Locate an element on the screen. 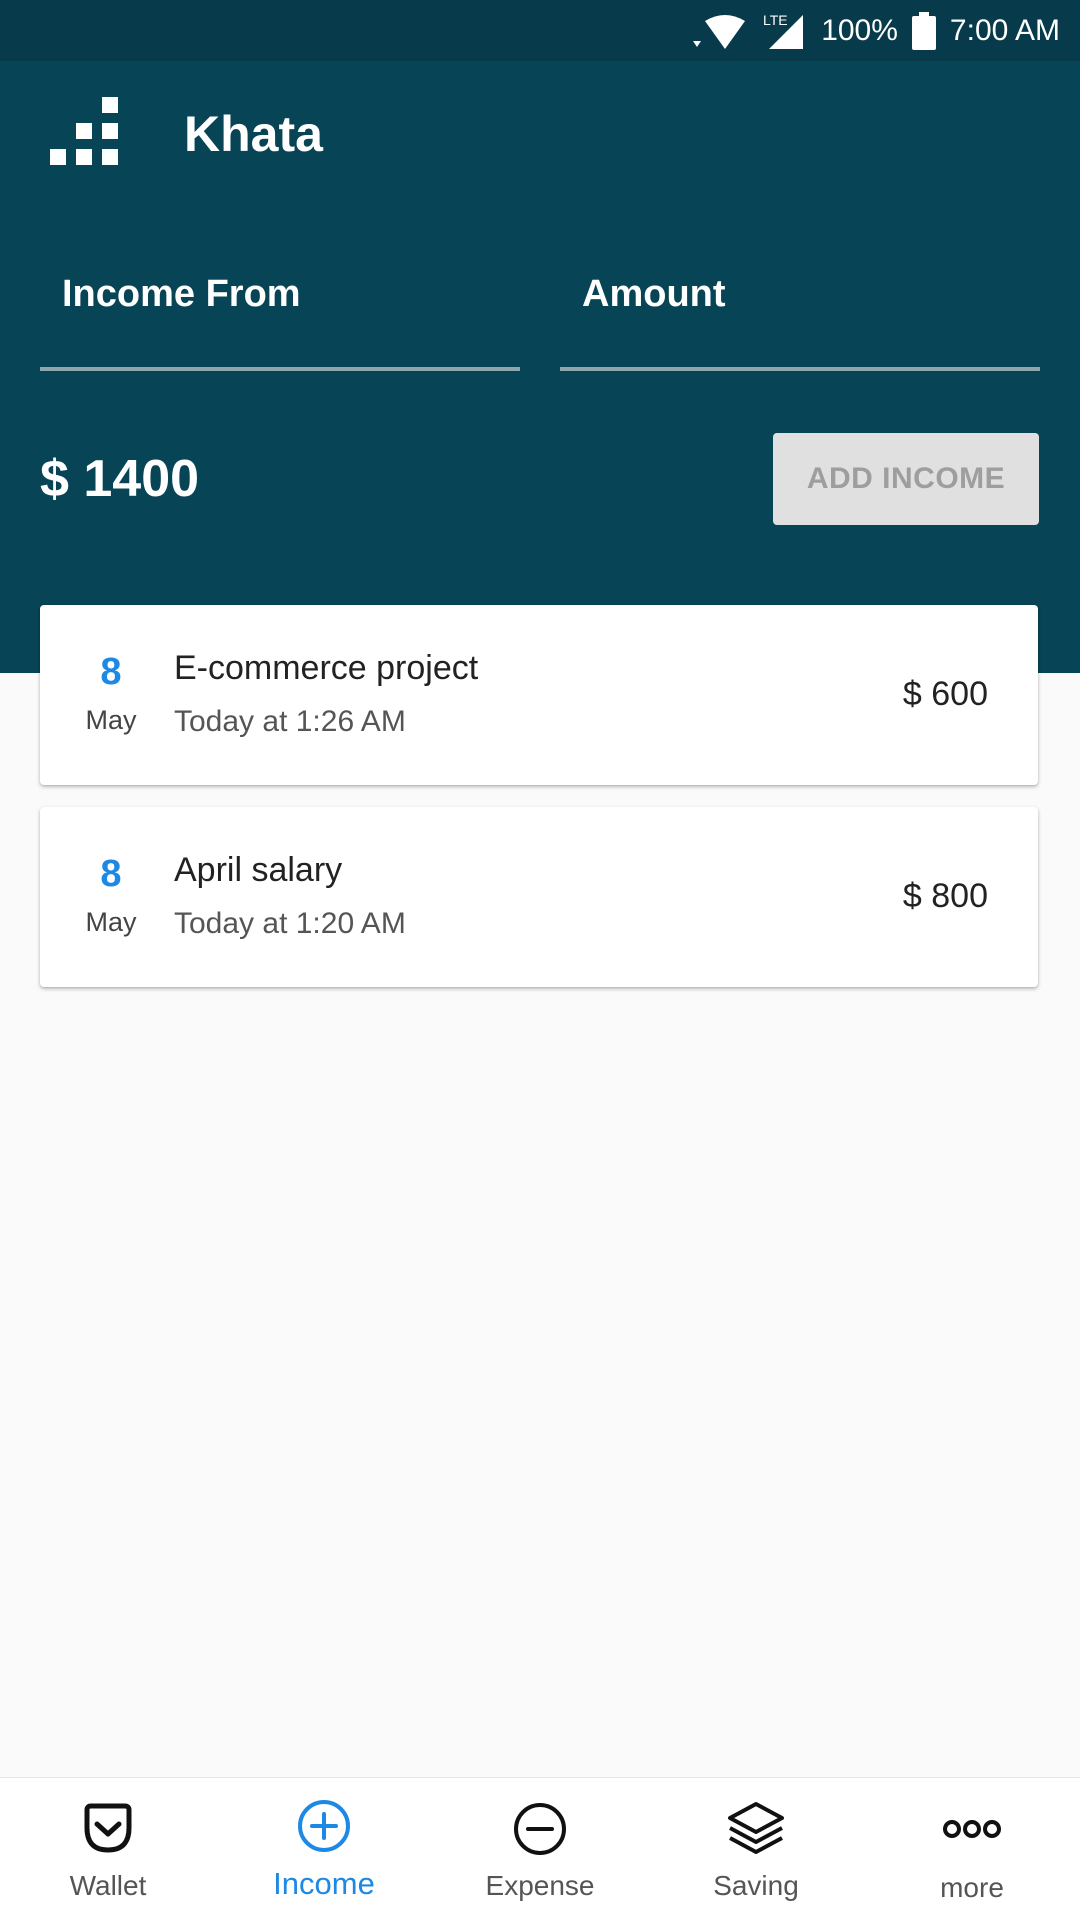 This screenshot has width=1080, height=1920. amount-label: Amount is located at coordinates (654, 294).